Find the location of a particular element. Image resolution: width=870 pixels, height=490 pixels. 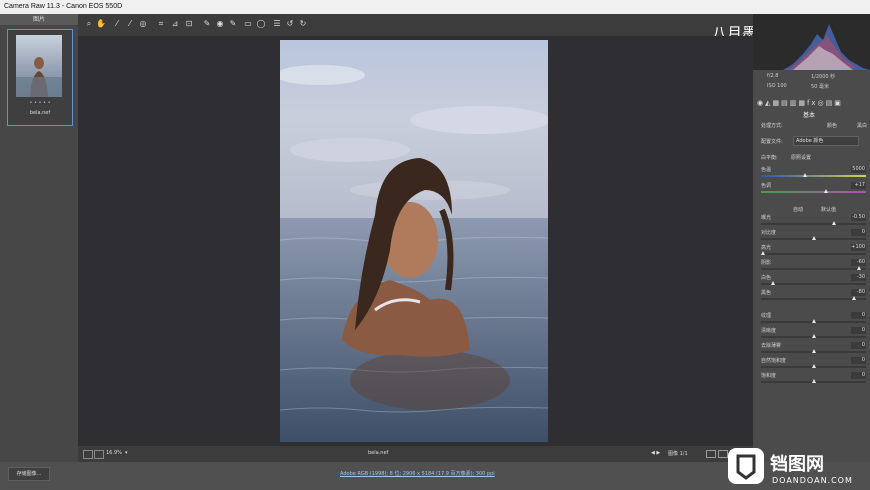

tint-label: 色调 is located at coordinates (766, 186).